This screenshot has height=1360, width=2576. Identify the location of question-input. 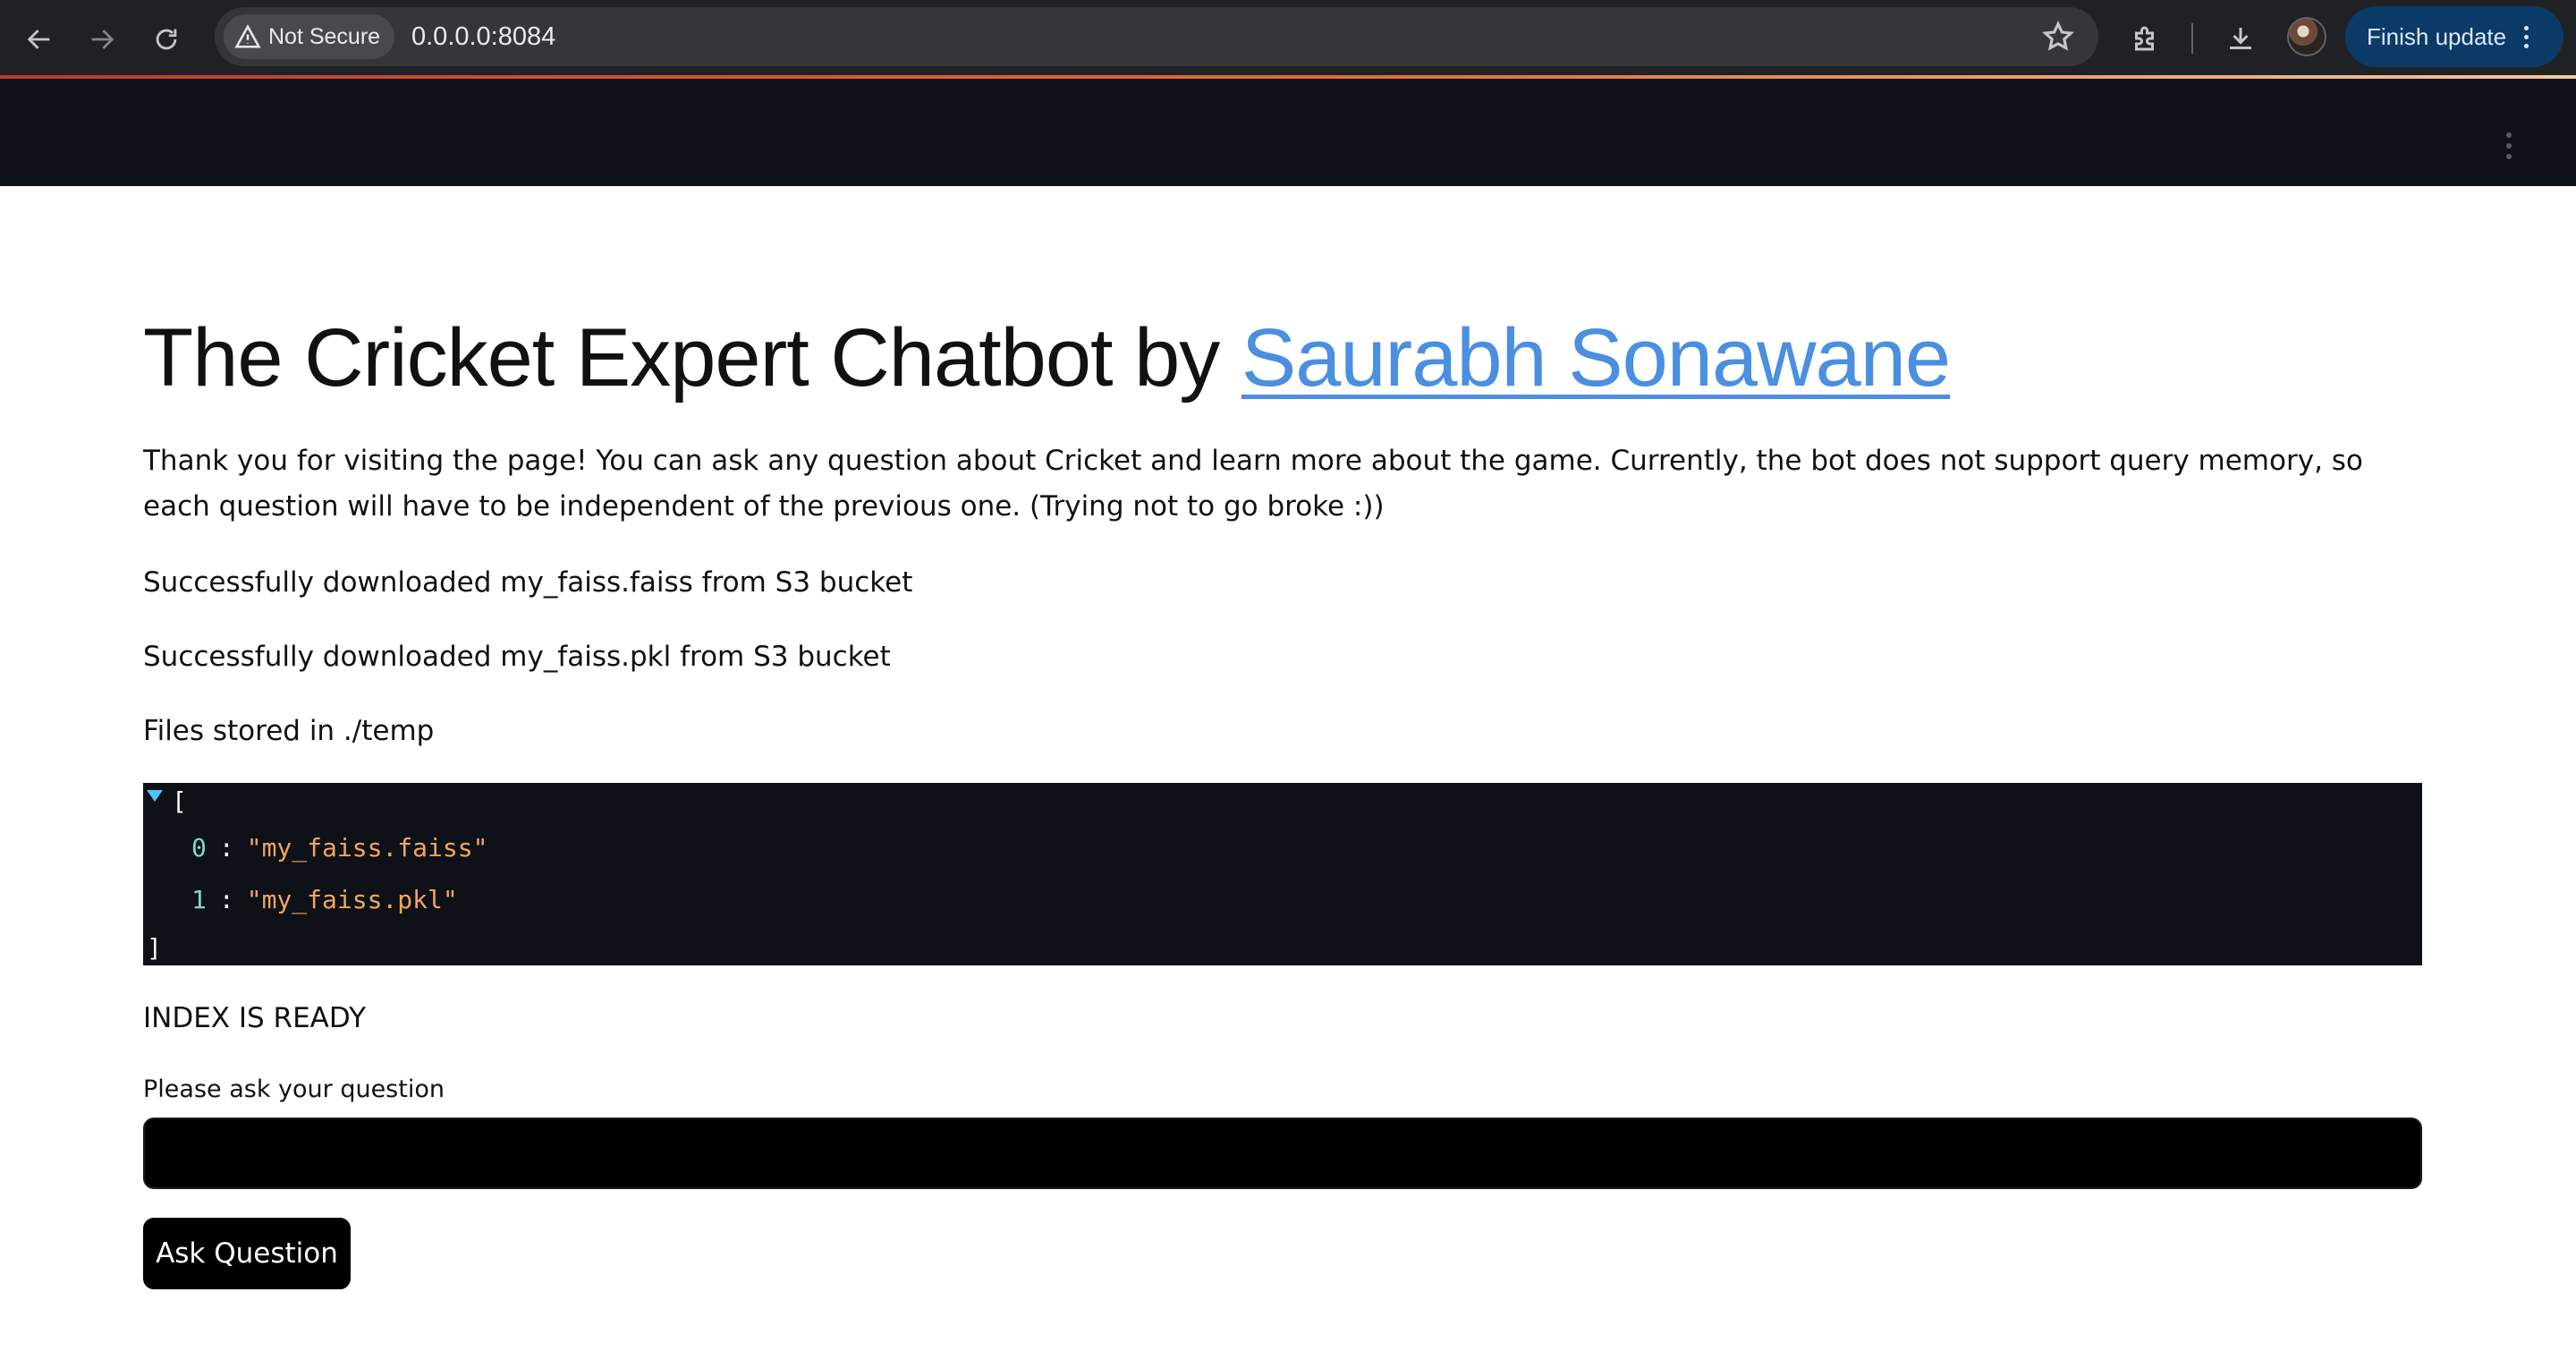
(1282, 1153).